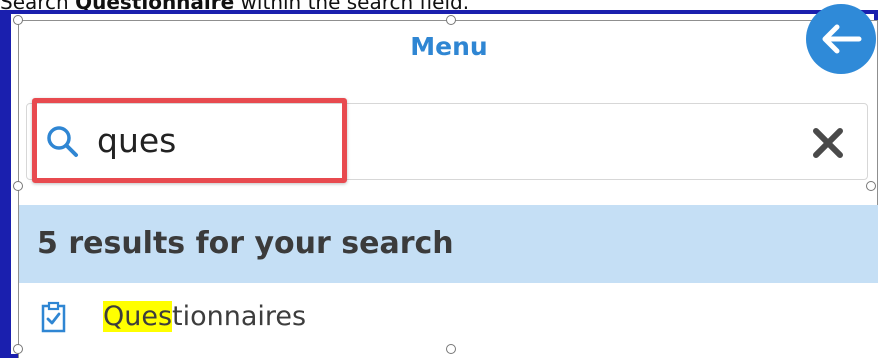  I want to click on resize-handle-top-center, so click(451, 20).